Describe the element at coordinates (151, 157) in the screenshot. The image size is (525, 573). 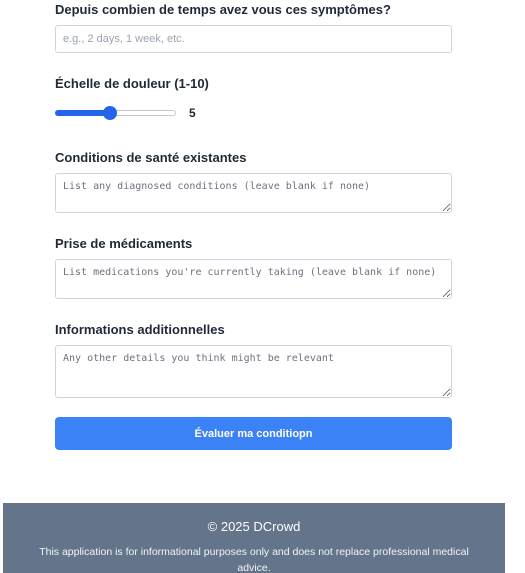
I see `conditions-label: Conditions de santé existantes` at that location.